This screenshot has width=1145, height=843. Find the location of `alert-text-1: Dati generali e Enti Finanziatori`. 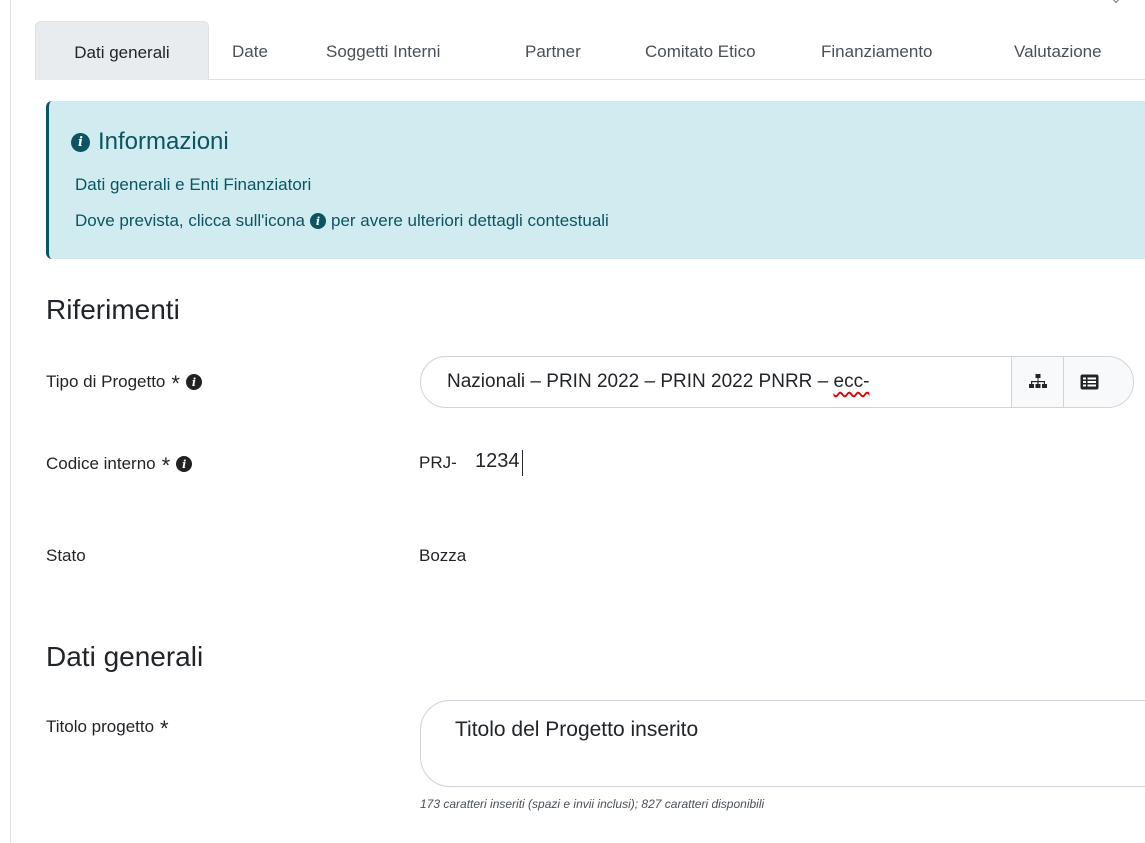

alert-text-1: Dati generali e Enti Finanziatori is located at coordinates (193, 184).